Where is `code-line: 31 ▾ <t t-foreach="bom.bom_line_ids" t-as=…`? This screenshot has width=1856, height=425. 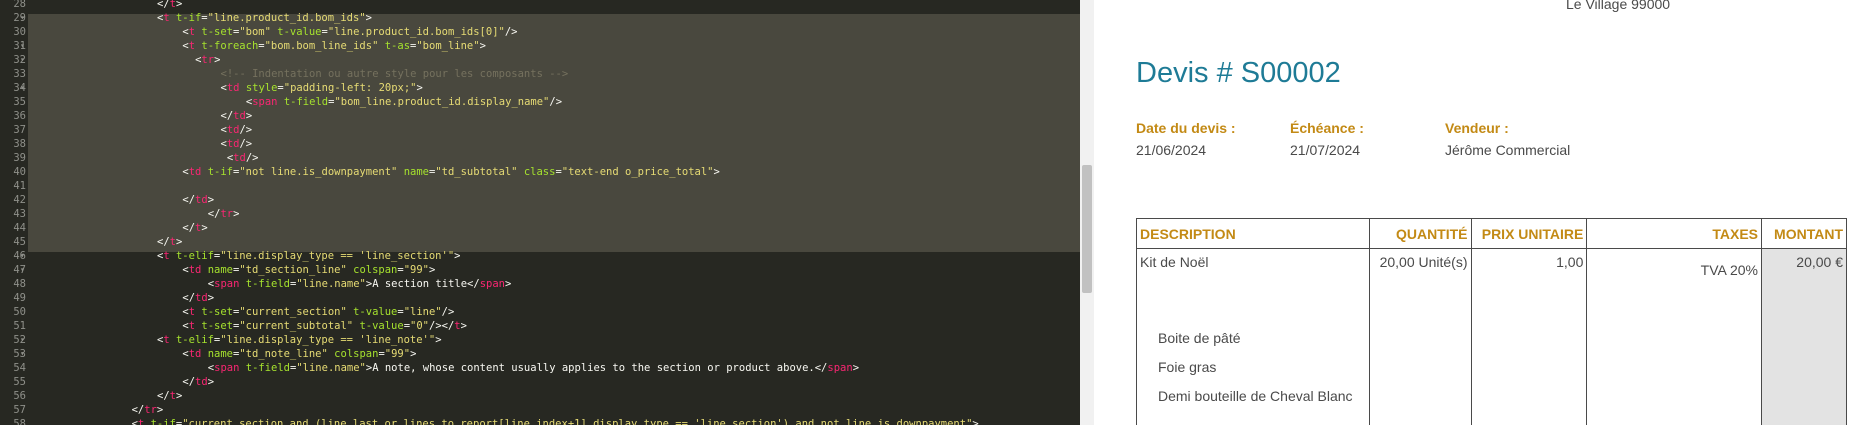 code-line: 31 ▾ <t t-foreach="bom.bom_line_ids" t-as=… is located at coordinates (540, 46).